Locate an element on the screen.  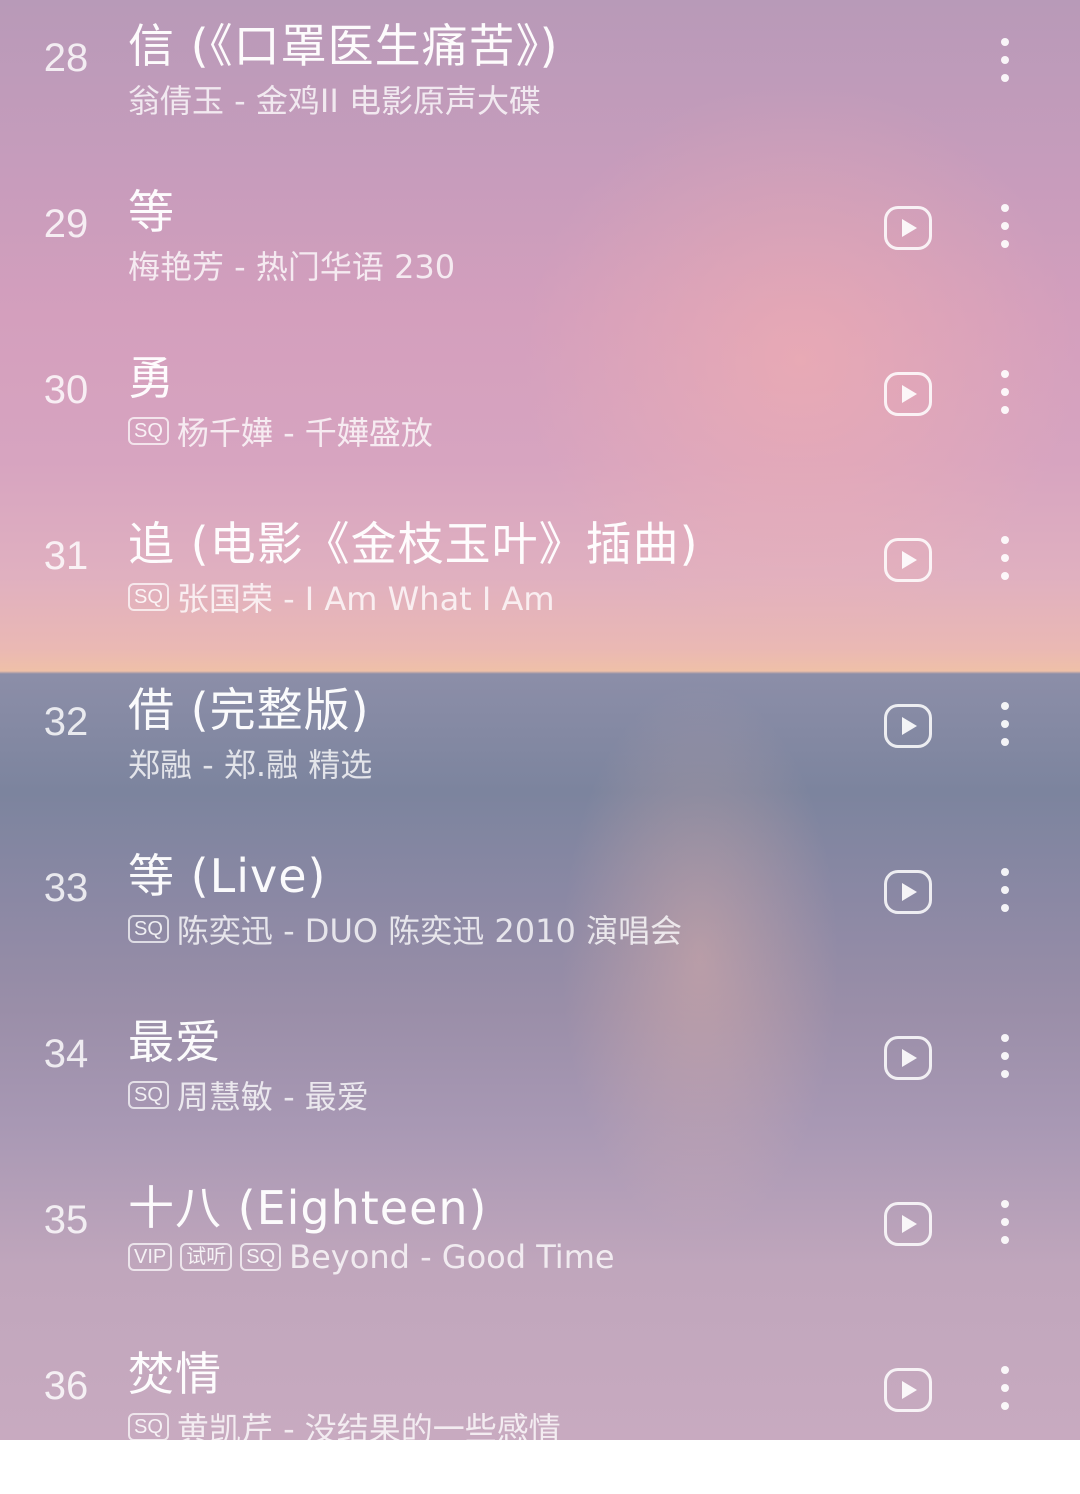
song-title: 十八 (Eighteen) is located at coordinates (308, 1205).